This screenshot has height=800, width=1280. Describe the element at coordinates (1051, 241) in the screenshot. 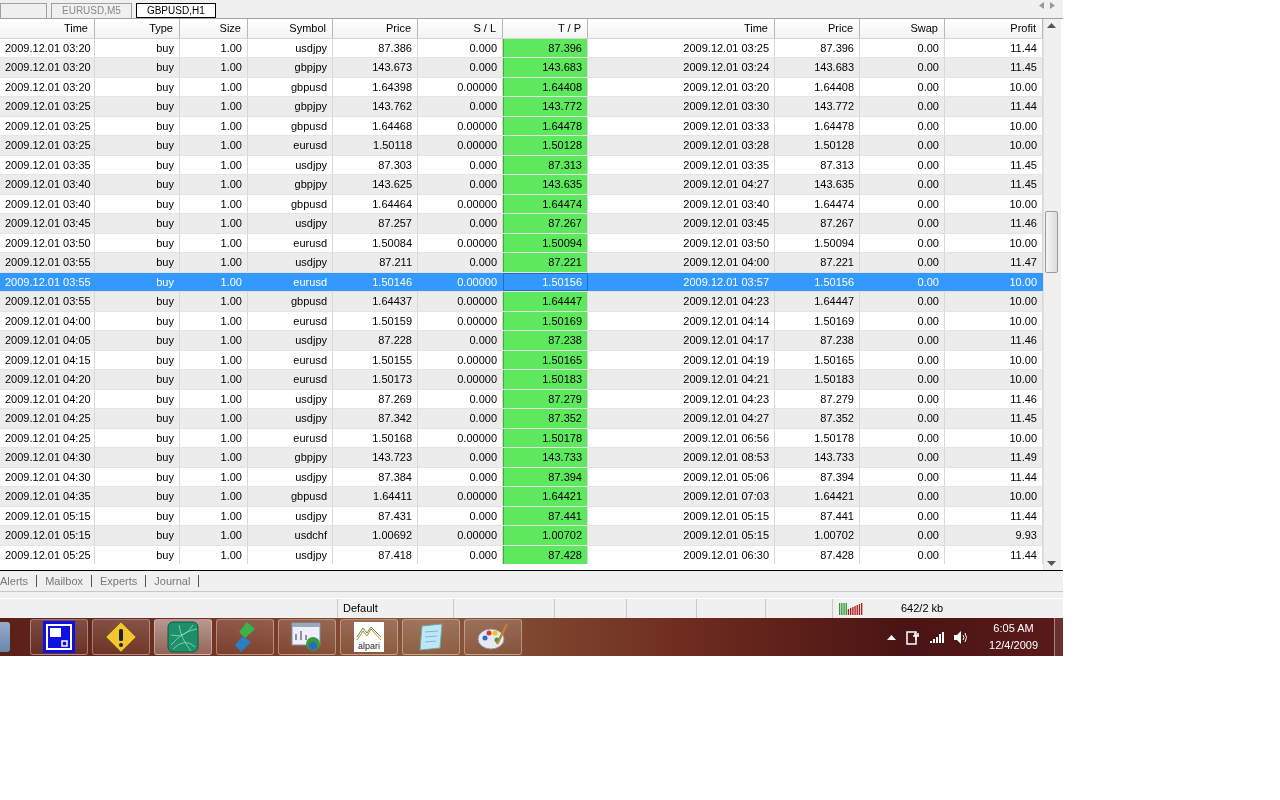

I see `scroll-thumb` at that location.